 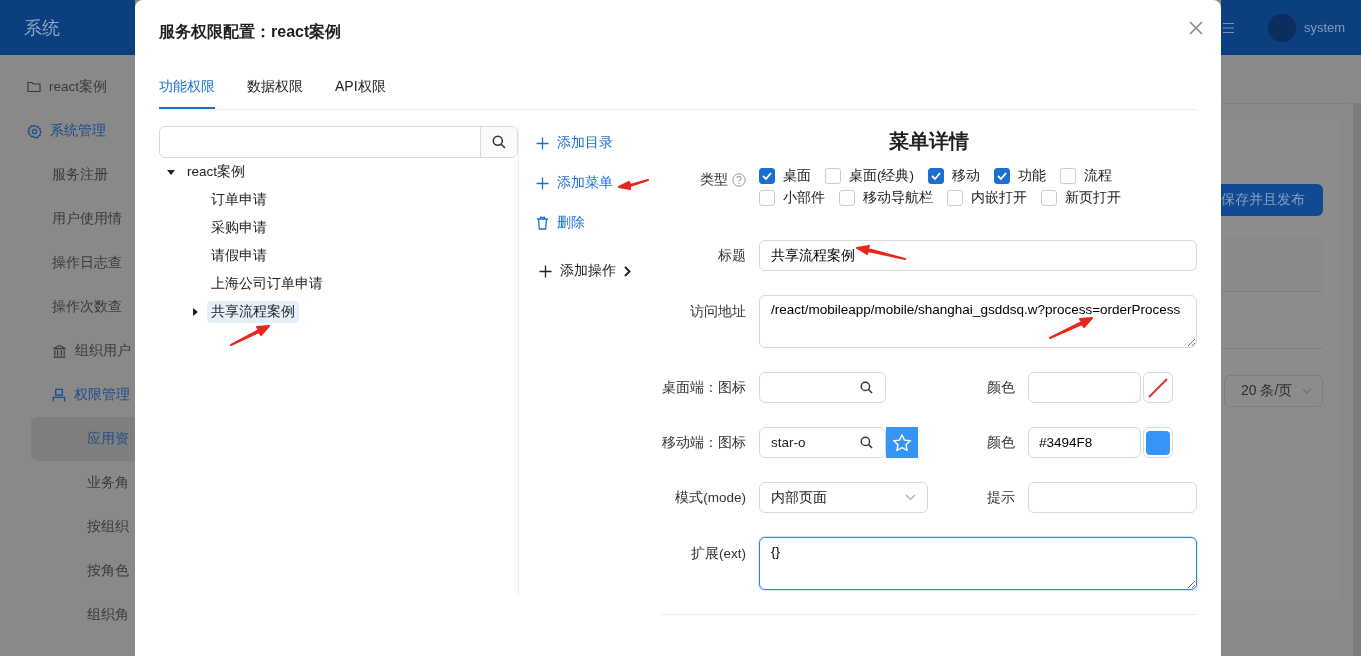 I want to click on sidebar-item: 按组织, so click(x=67, y=527).